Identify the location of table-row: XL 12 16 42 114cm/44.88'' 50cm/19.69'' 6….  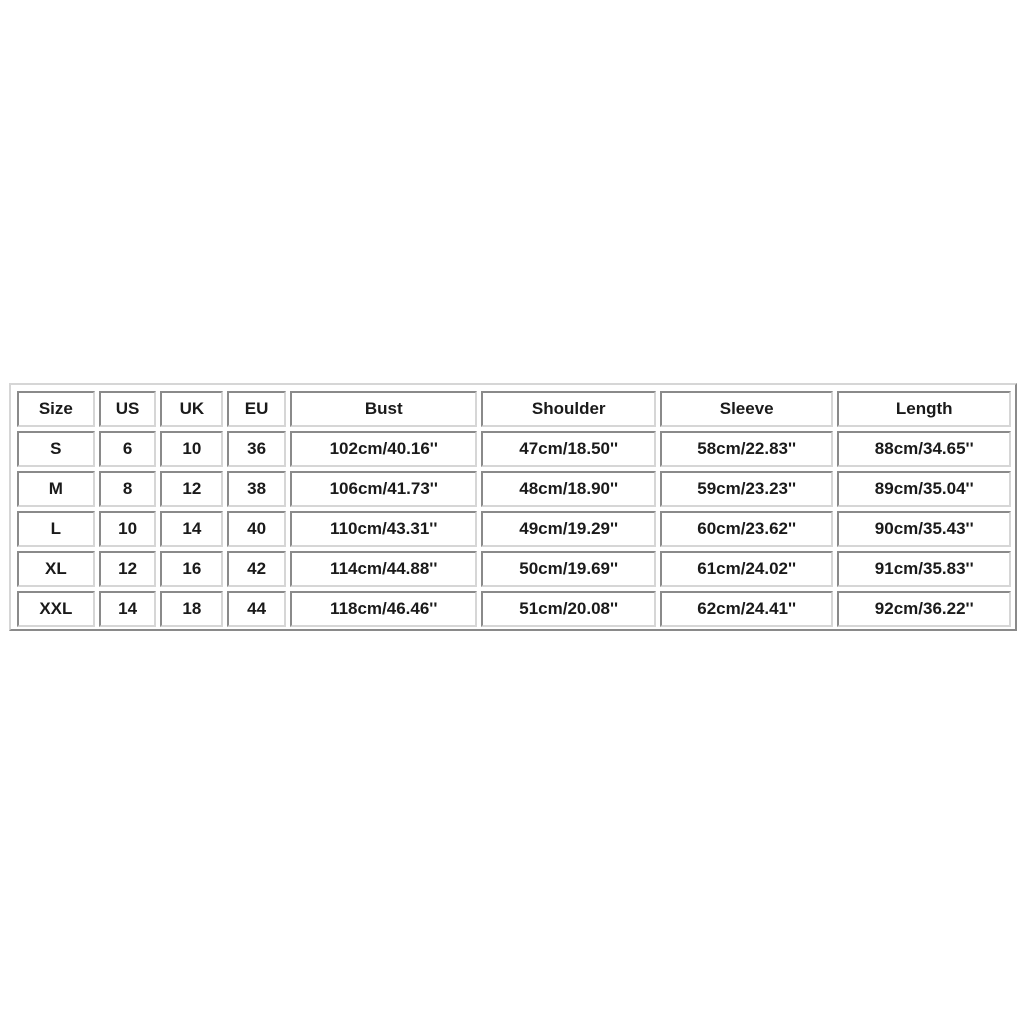
(514, 569).